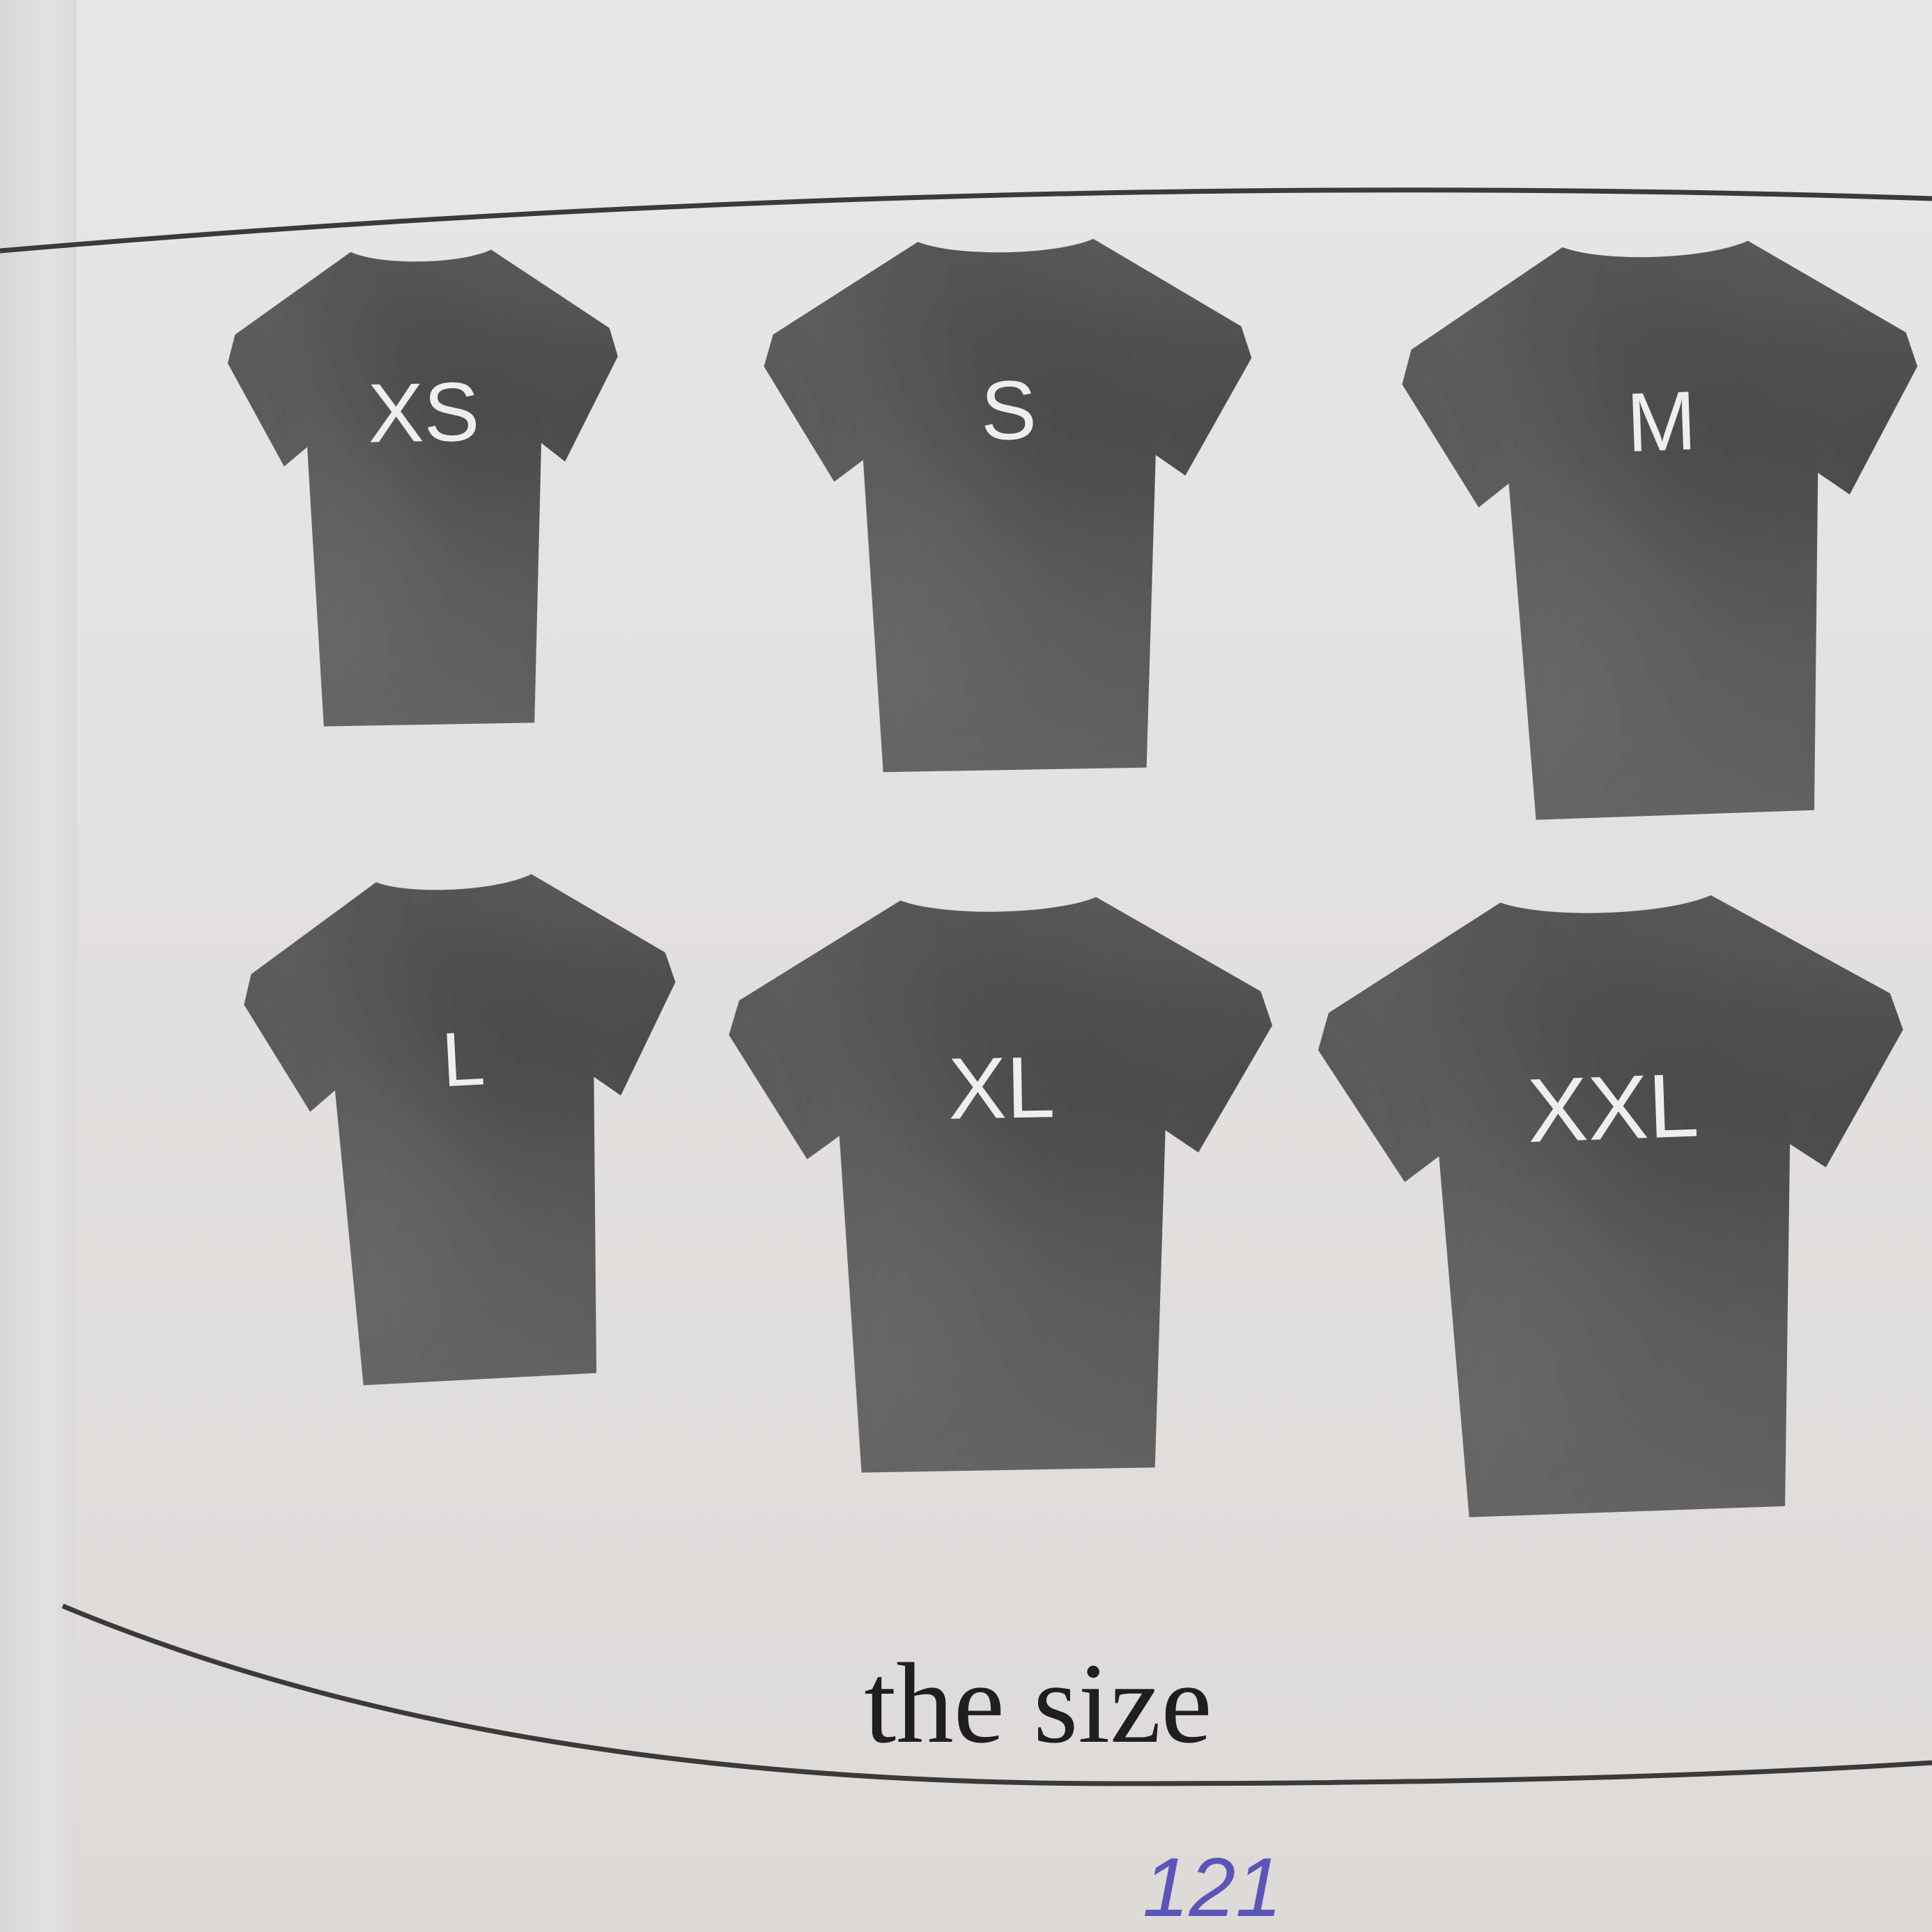 The height and width of the screenshot is (1932, 1932). Describe the element at coordinates (1661, 422) in the screenshot. I see `size-label: M` at that location.